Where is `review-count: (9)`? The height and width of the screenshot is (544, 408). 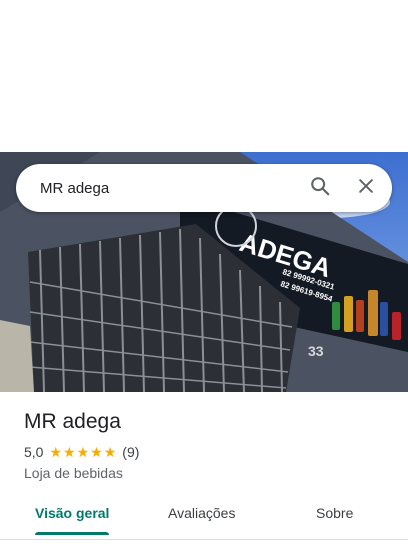 review-count: (9) is located at coordinates (130, 452).